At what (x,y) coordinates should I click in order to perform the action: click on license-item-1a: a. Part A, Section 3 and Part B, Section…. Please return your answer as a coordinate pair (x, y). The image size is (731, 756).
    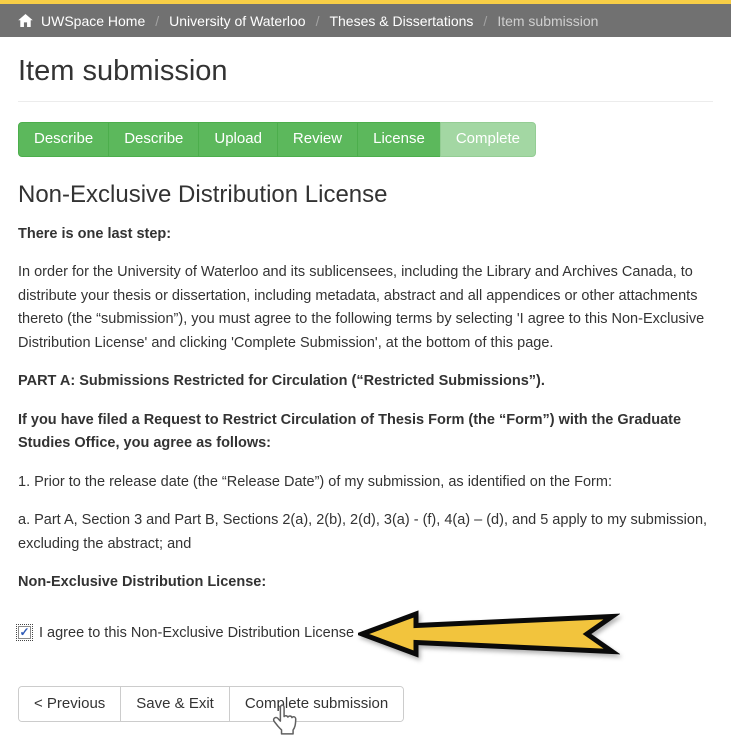
    Looking at the image, I should click on (363, 532).